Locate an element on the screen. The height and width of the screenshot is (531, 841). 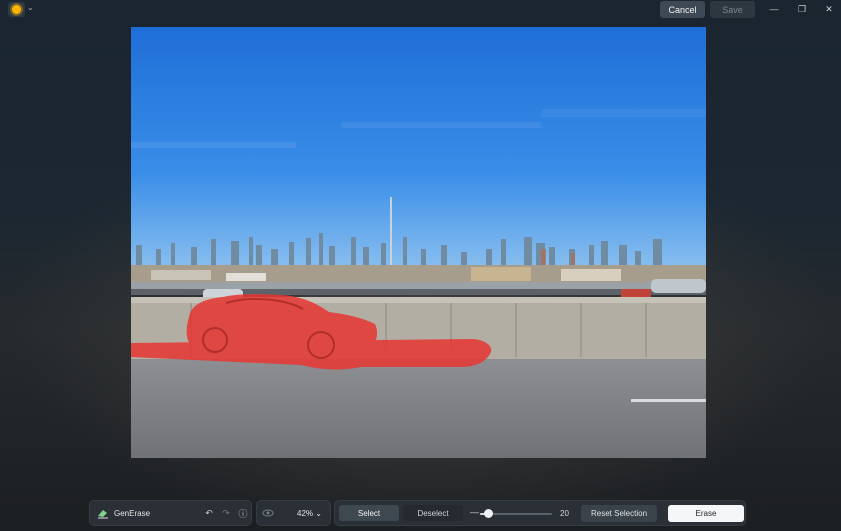
minus-icon: — is located at coordinates (474, 512).